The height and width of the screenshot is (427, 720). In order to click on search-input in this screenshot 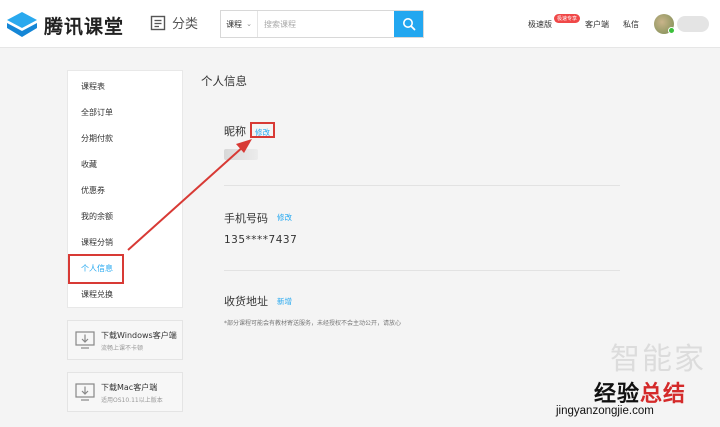, I will do `click(326, 24)`.